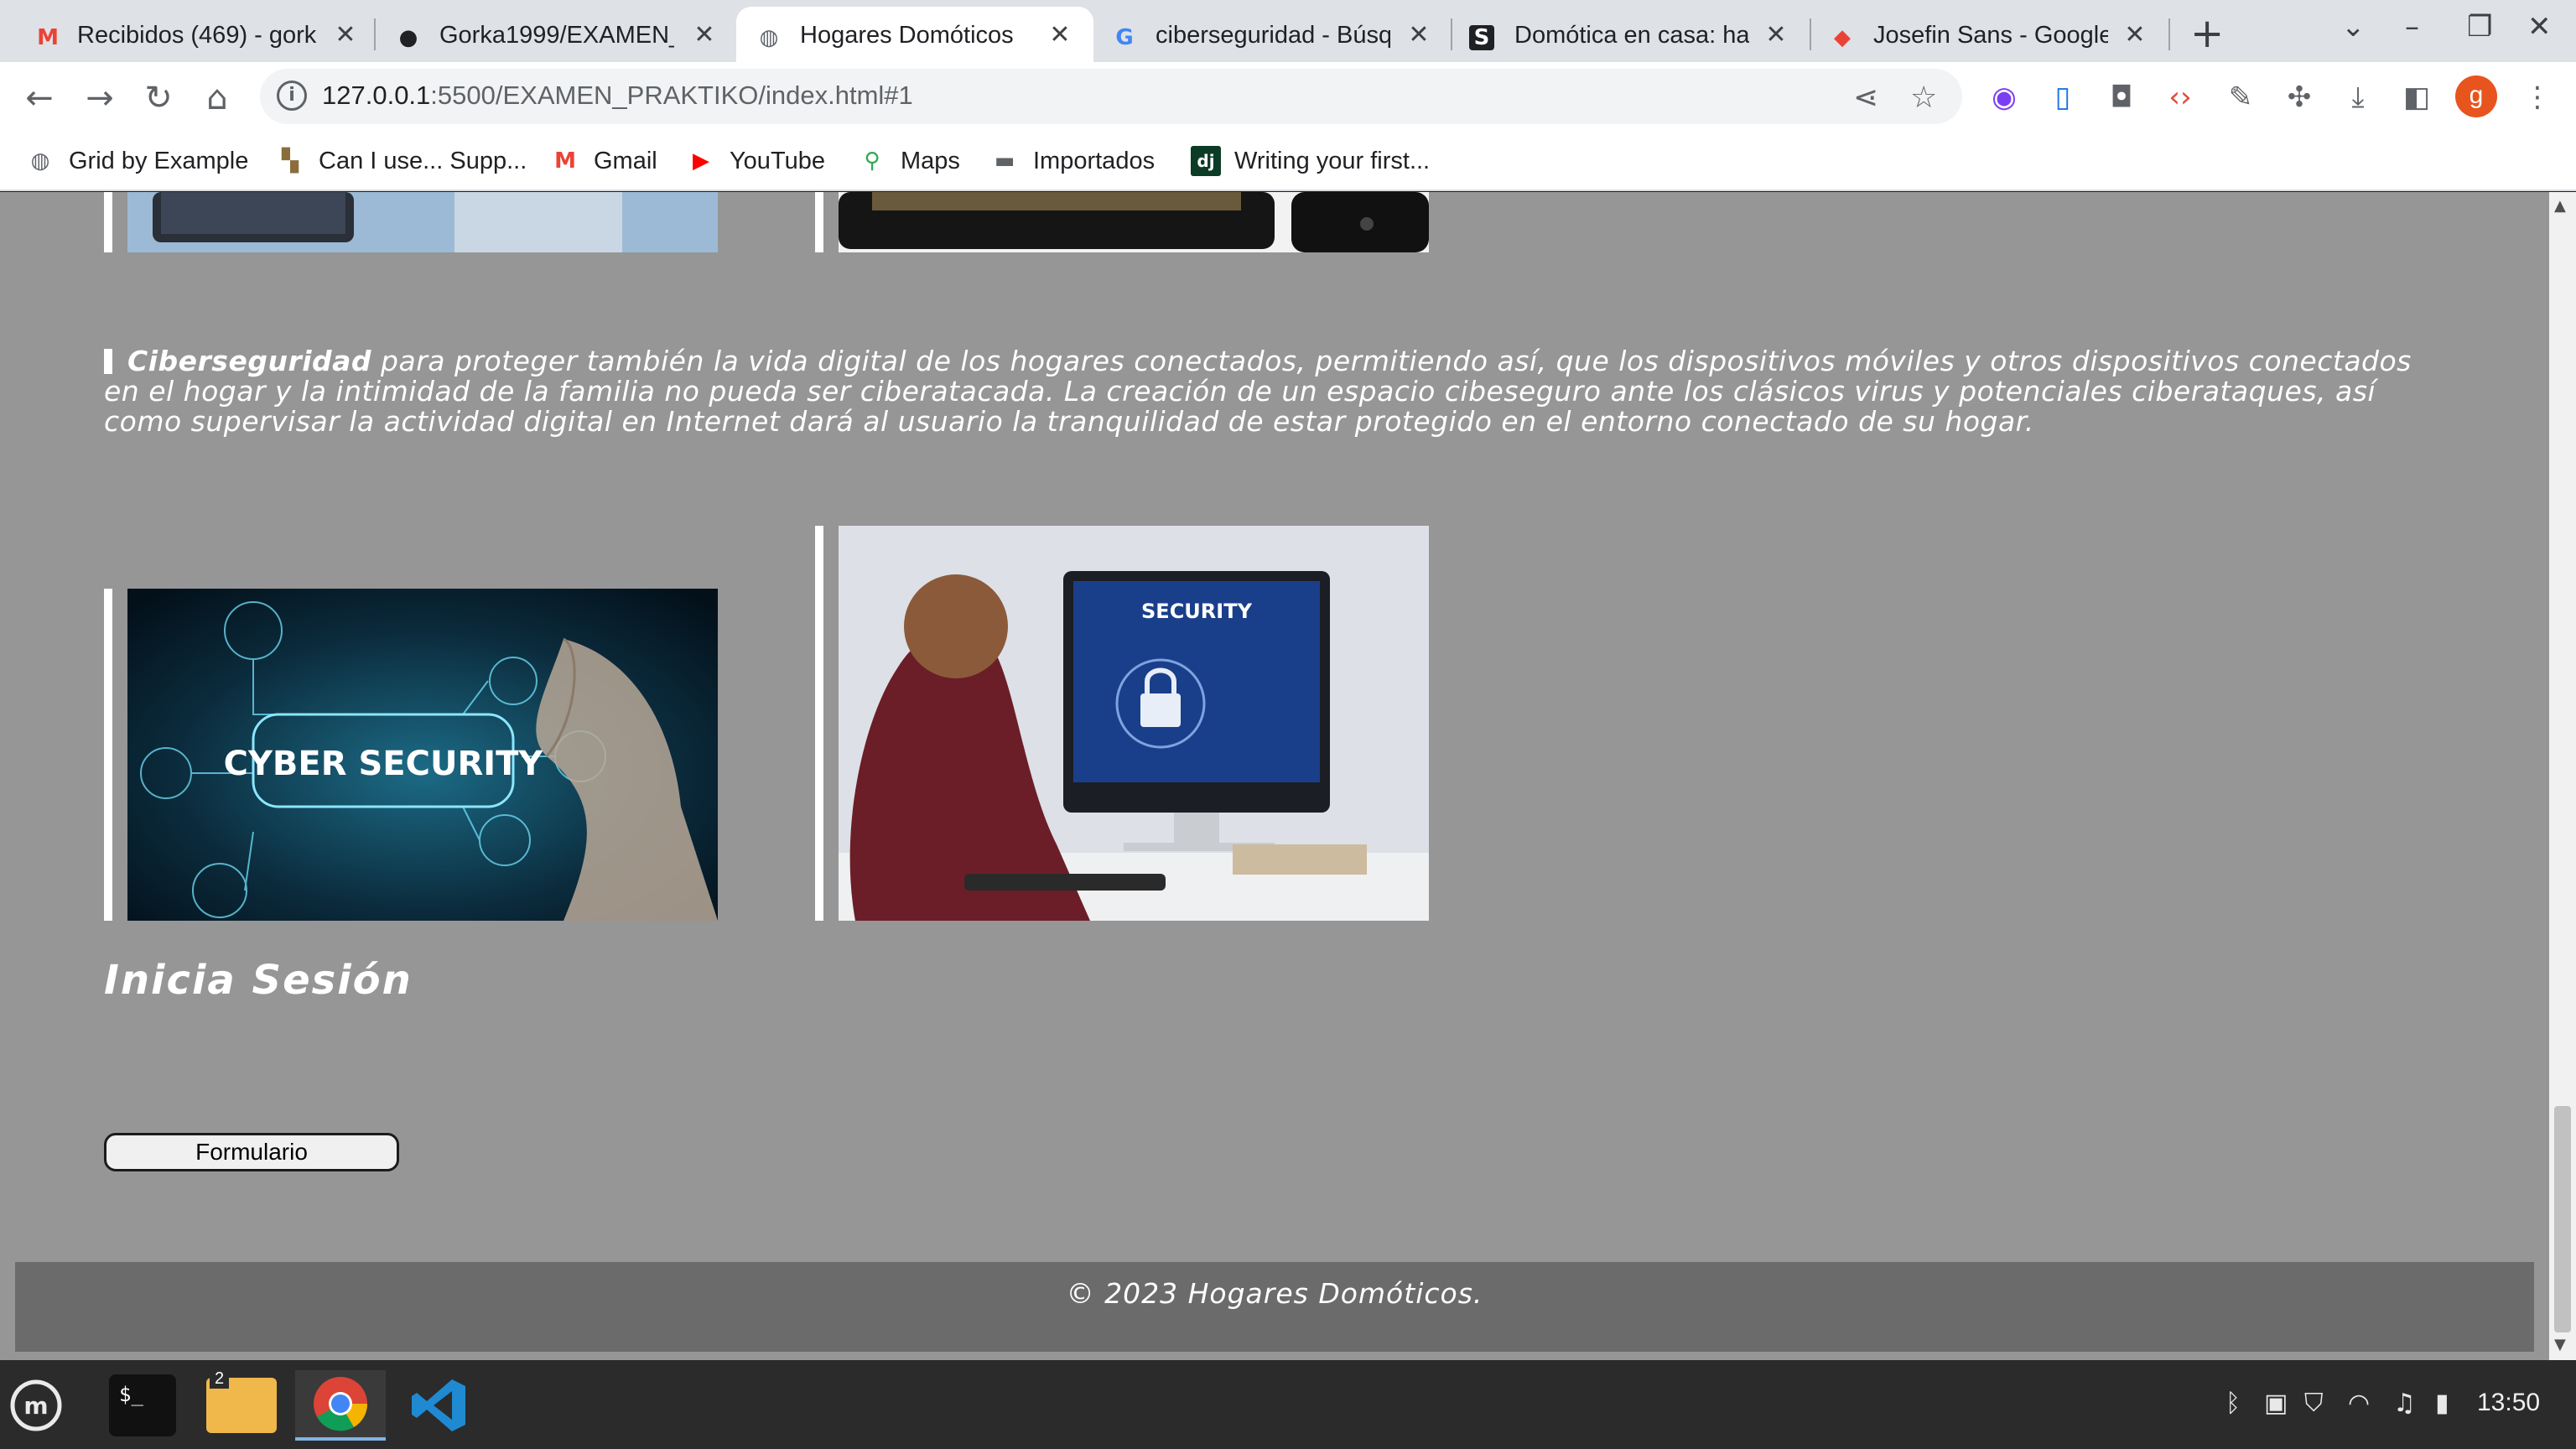 The height and width of the screenshot is (1449, 2576). Describe the element at coordinates (755, 161) in the screenshot. I see `bookmark-youtube: ▶ YouTube` at that location.